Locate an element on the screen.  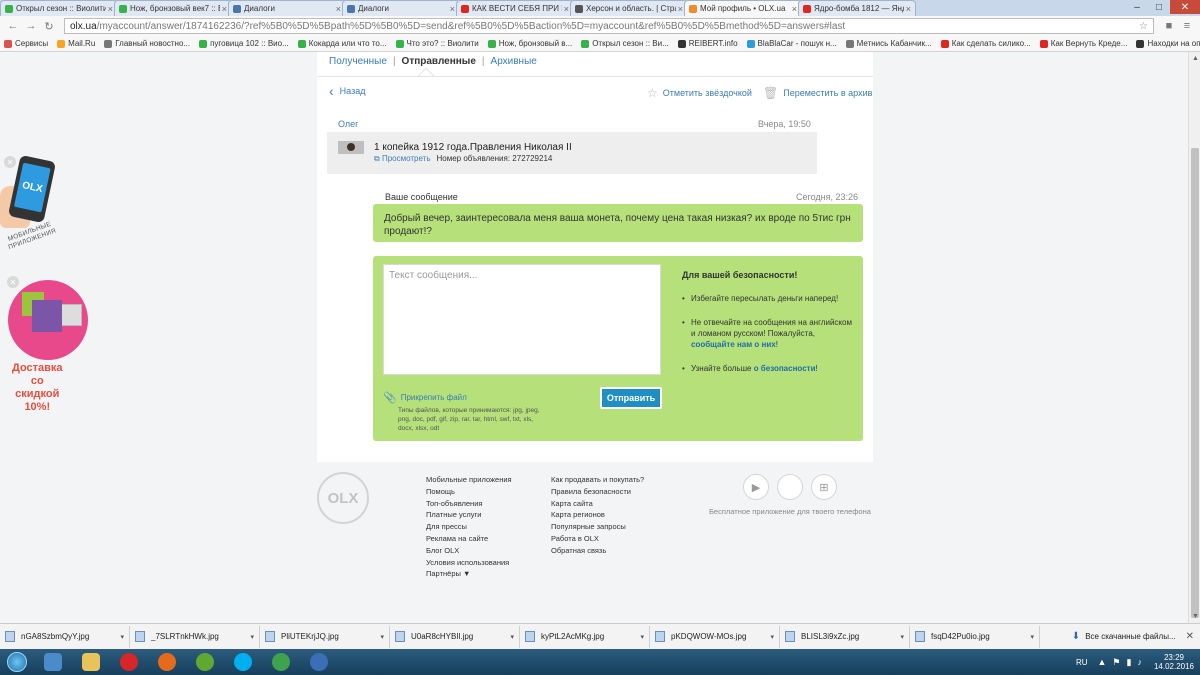
download-item: fsqD42Pu0io.jpg ▾ is located at coordinates (975, 636).